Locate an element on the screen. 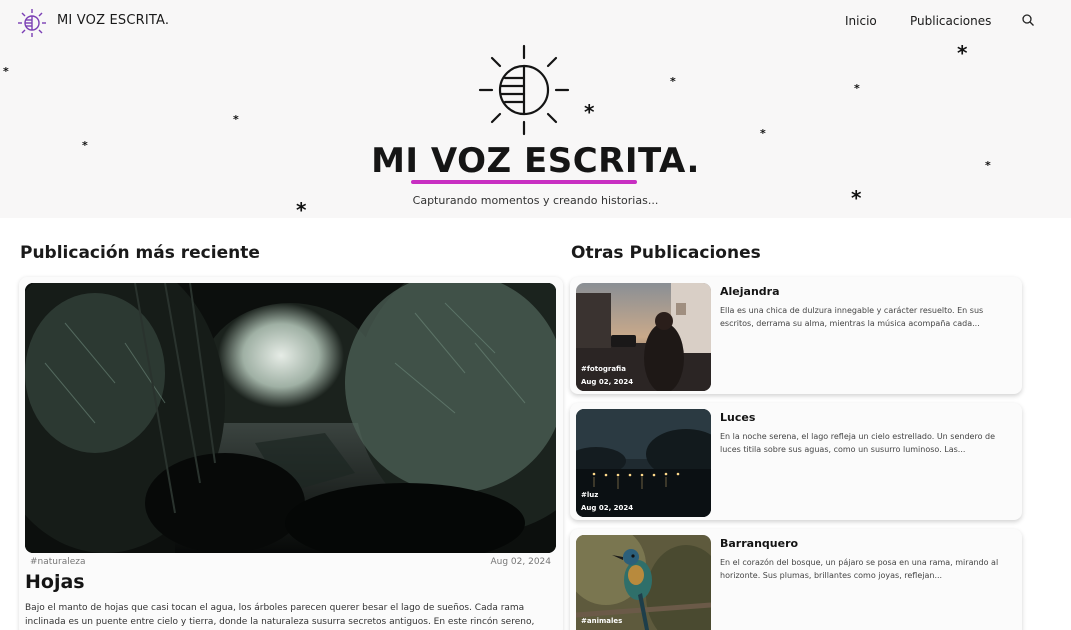  featured-post-tag: #naturaleza is located at coordinates (58, 562).